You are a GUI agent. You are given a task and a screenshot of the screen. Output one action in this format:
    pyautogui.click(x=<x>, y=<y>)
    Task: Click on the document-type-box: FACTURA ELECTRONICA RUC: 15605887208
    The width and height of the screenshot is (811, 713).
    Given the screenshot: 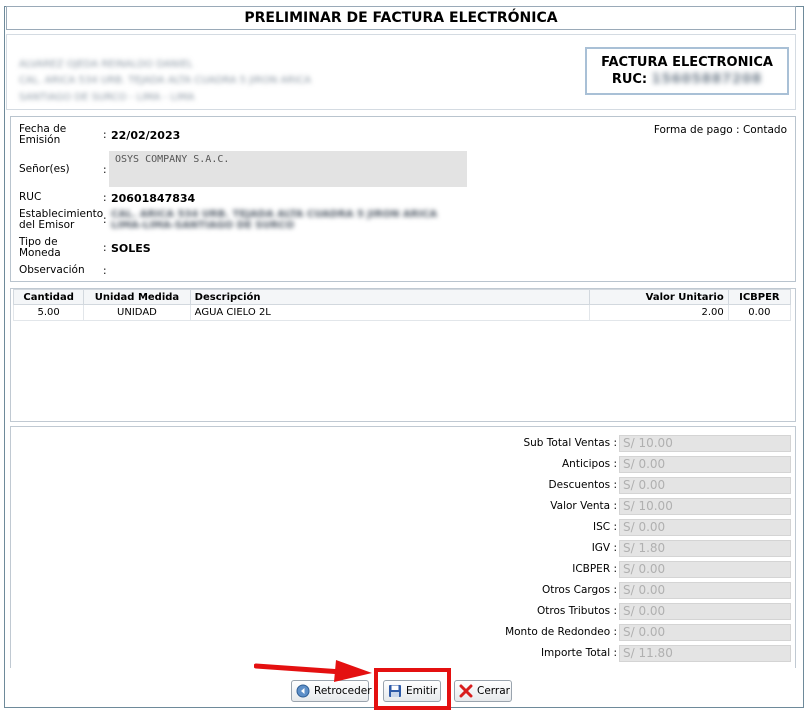 What is the action you would take?
    pyautogui.click(x=687, y=71)
    